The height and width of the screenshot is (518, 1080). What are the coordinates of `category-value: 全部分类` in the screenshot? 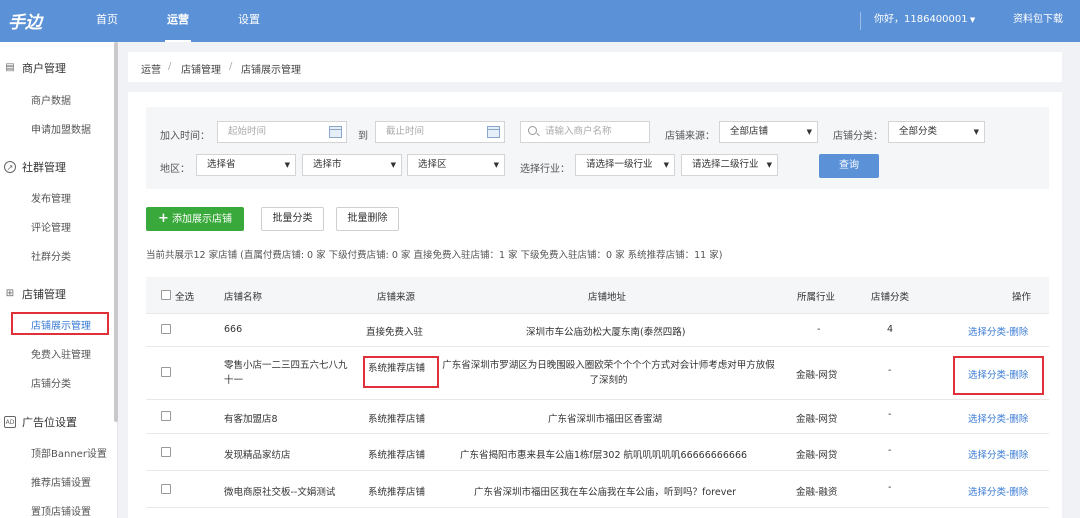 It's located at (918, 131).